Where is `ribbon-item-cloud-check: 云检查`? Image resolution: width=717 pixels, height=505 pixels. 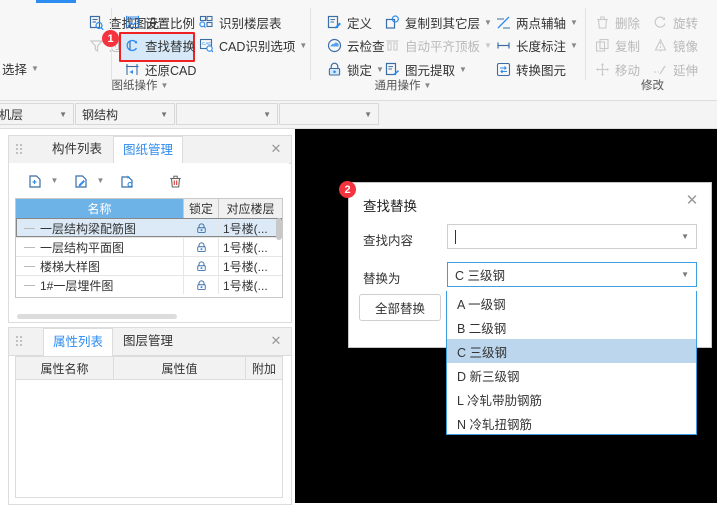 ribbon-item-cloud-check: 云检查 is located at coordinates (355, 45).